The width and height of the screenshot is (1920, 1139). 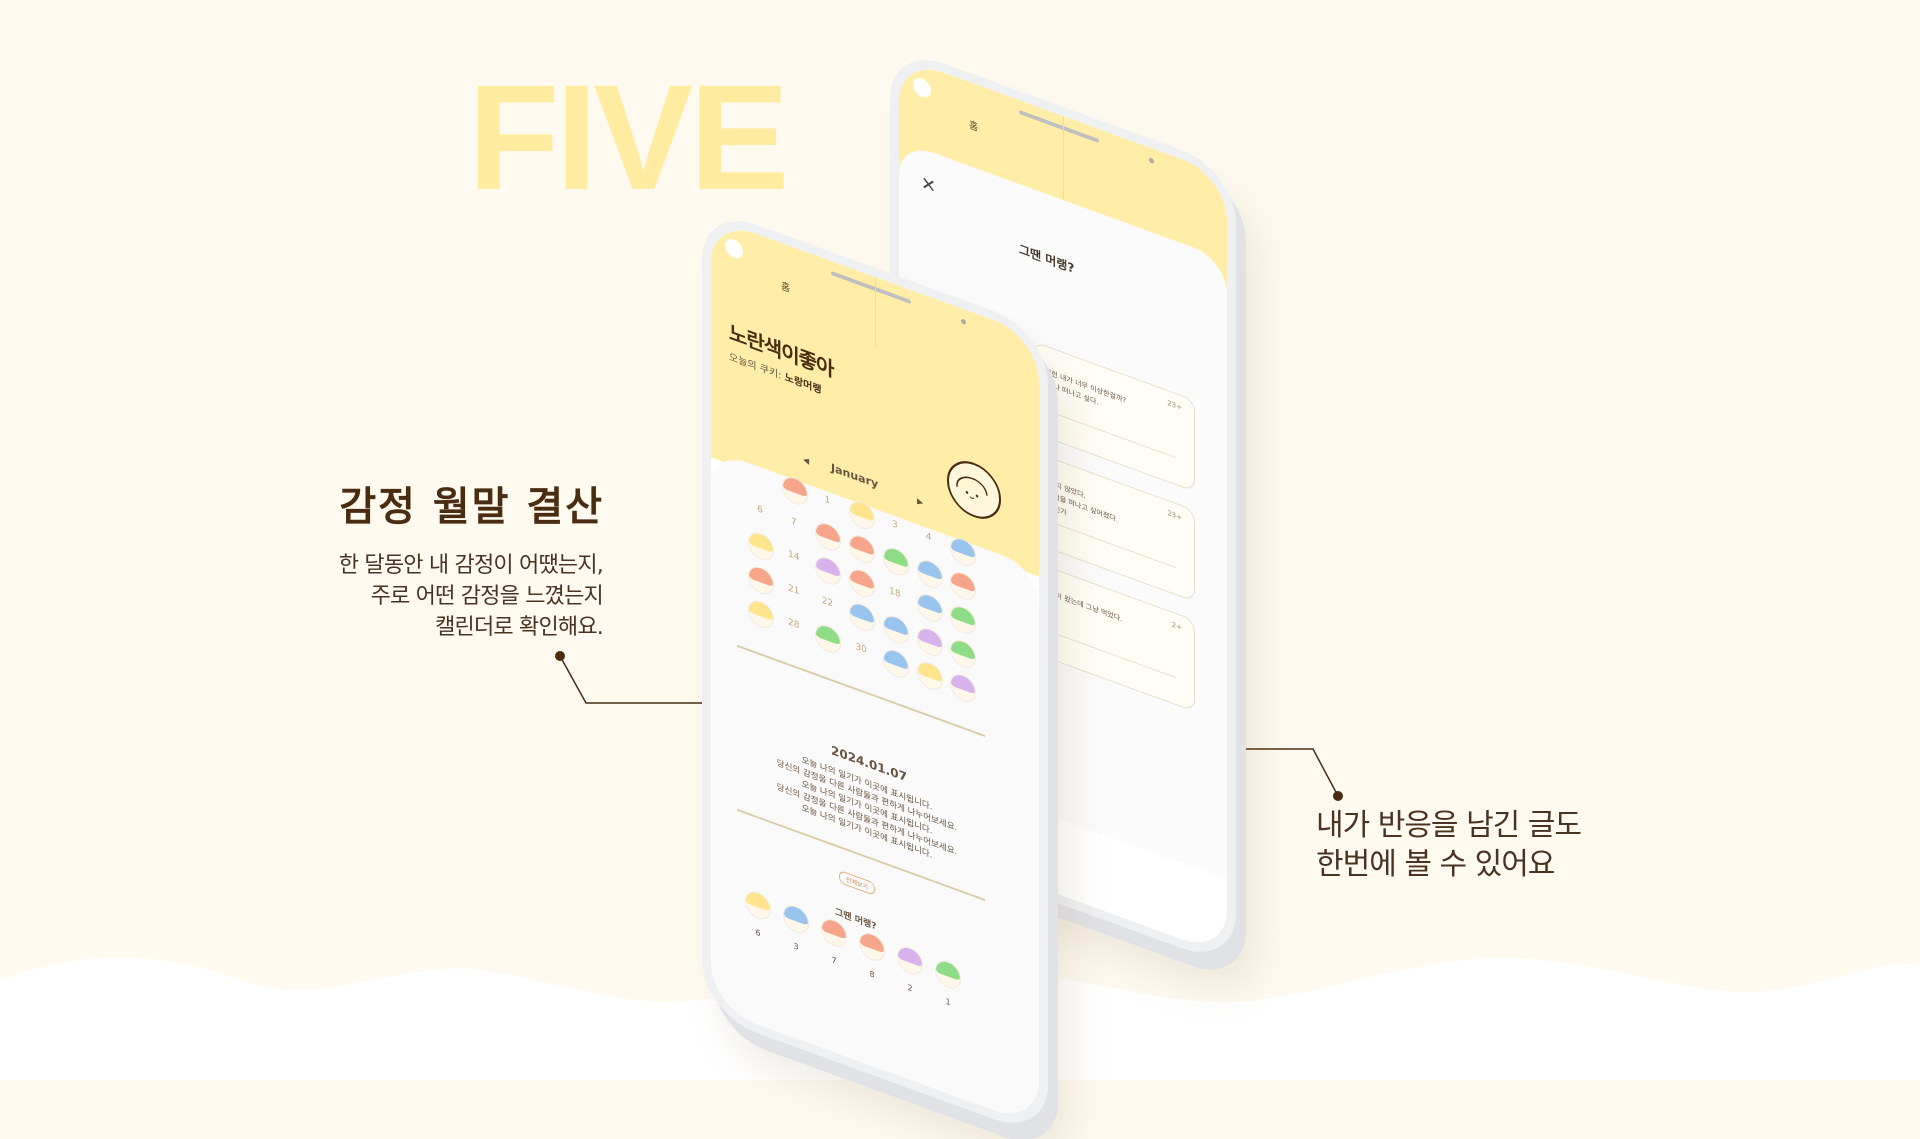 What do you see at coordinates (895, 525) in the screenshot?
I see `calendar-day-number: 3` at bounding box center [895, 525].